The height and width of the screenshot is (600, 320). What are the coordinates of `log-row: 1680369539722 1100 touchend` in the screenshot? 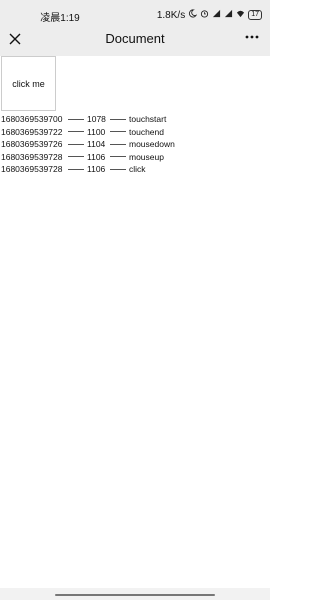 It's located at (135, 132).